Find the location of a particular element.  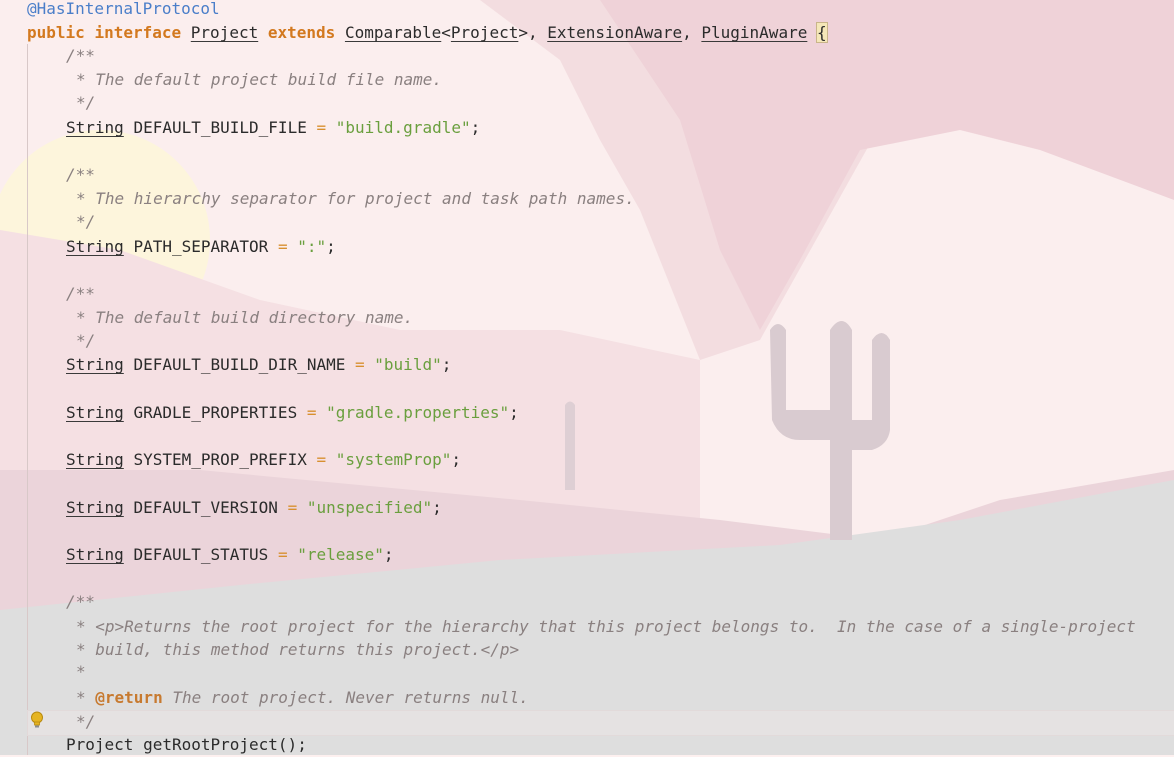

field-line: String PATH_SEPARATOR = ":"; is located at coordinates (201, 246).